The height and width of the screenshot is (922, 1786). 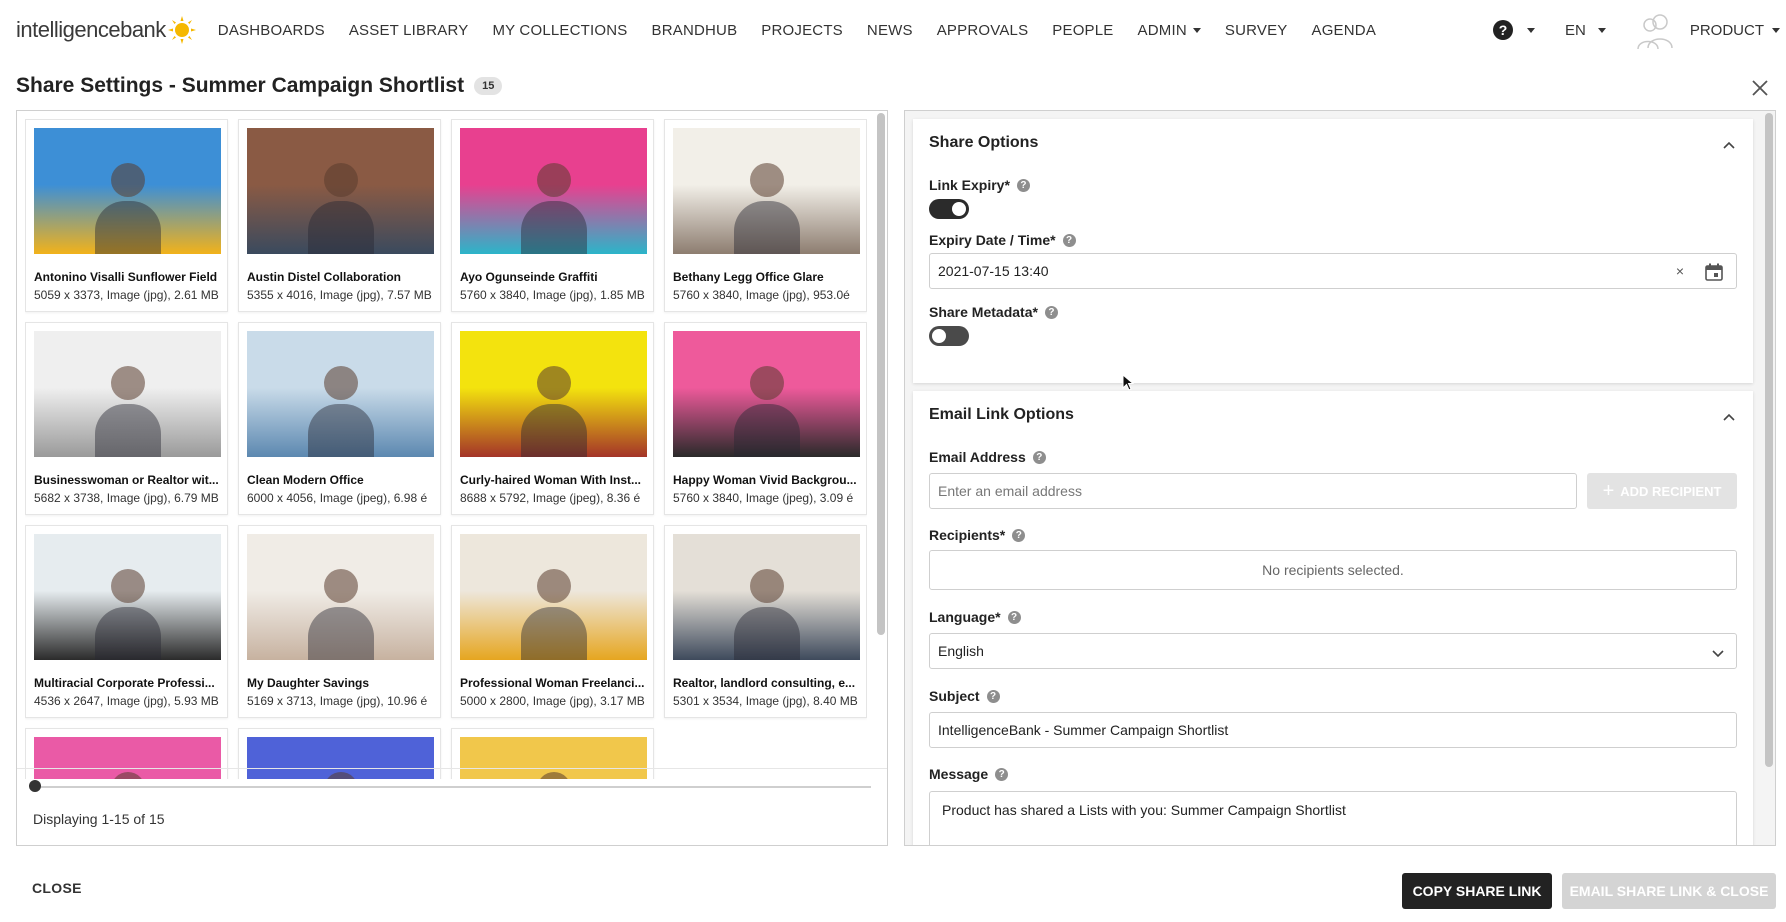 I want to click on nav-item-projects: PROJECTS, so click(x=802, y=30).